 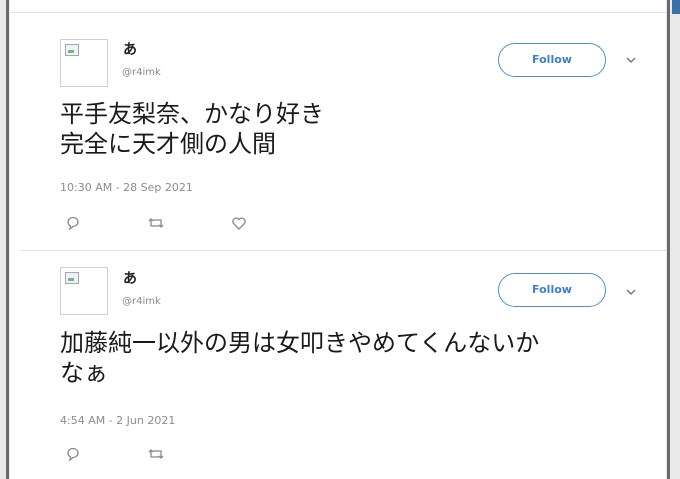 What do you see at coordinates (668, 239) in the screenshot?
I see `window-right-border` at bounding box center [668, 239].